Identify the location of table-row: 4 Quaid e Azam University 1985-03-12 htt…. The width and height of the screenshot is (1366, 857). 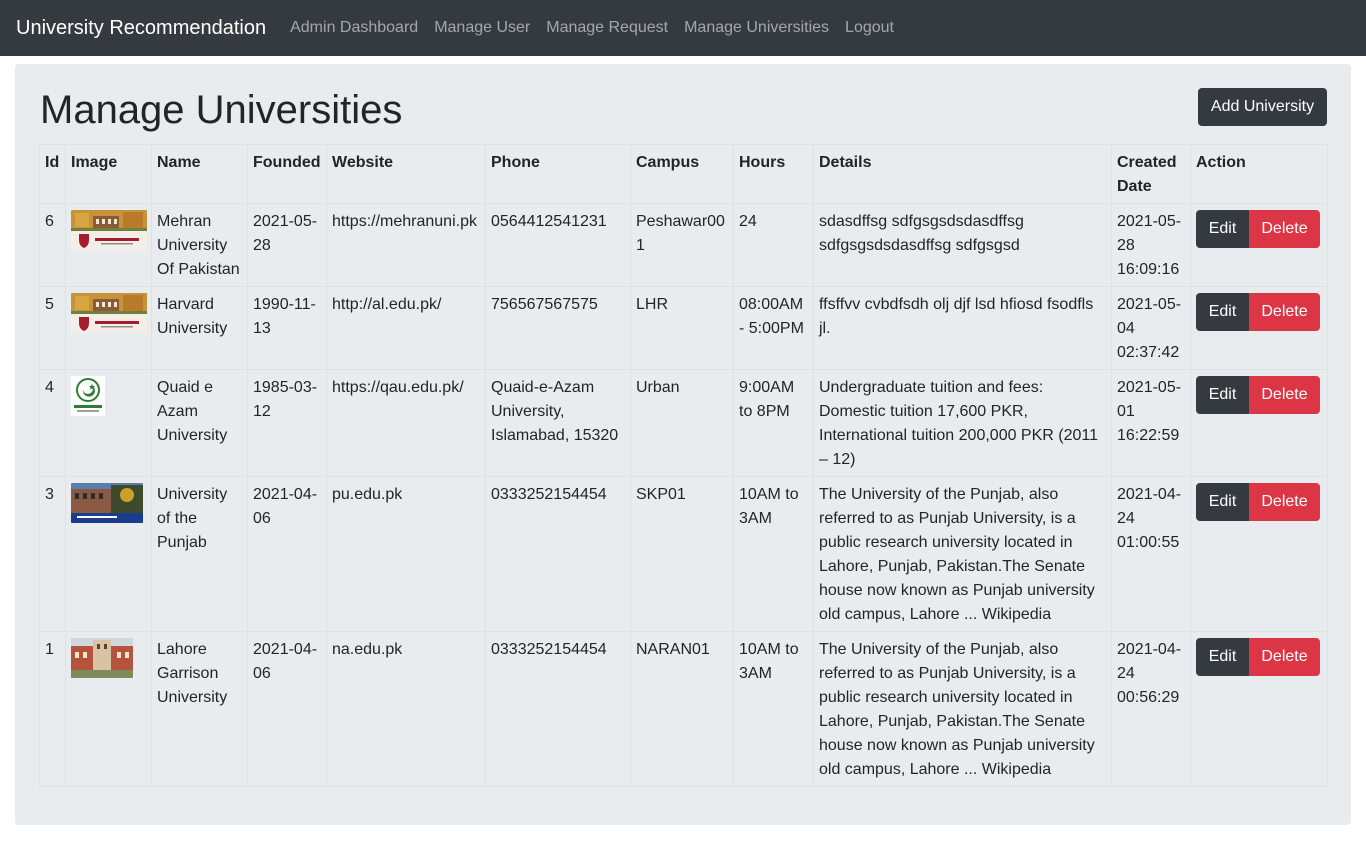
(683, 423).